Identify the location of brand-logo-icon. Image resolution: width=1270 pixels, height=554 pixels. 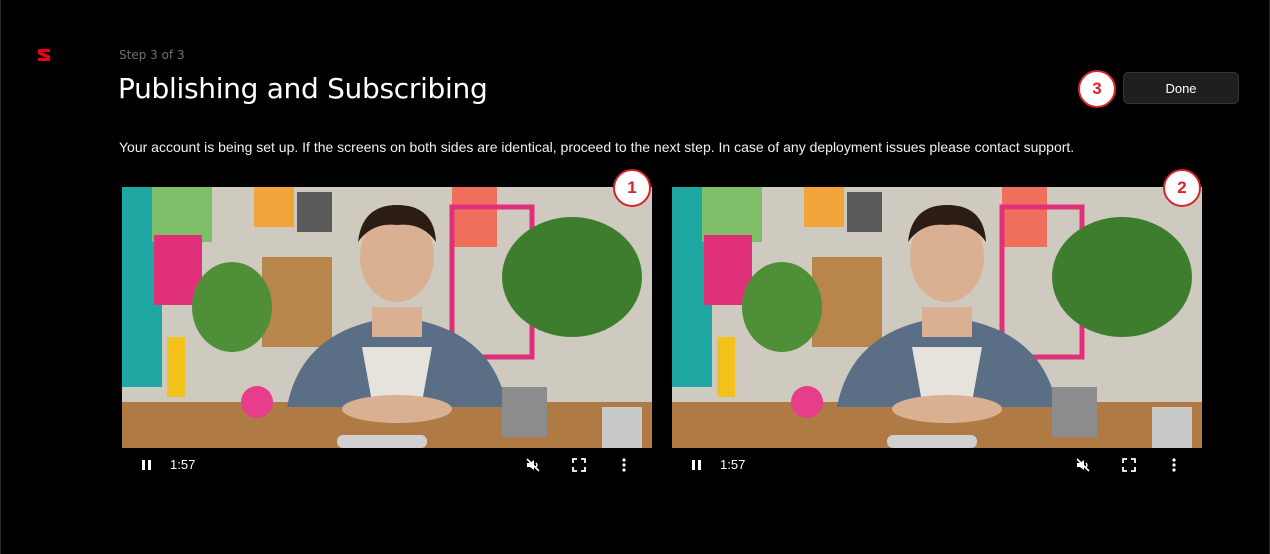
(44, 55).